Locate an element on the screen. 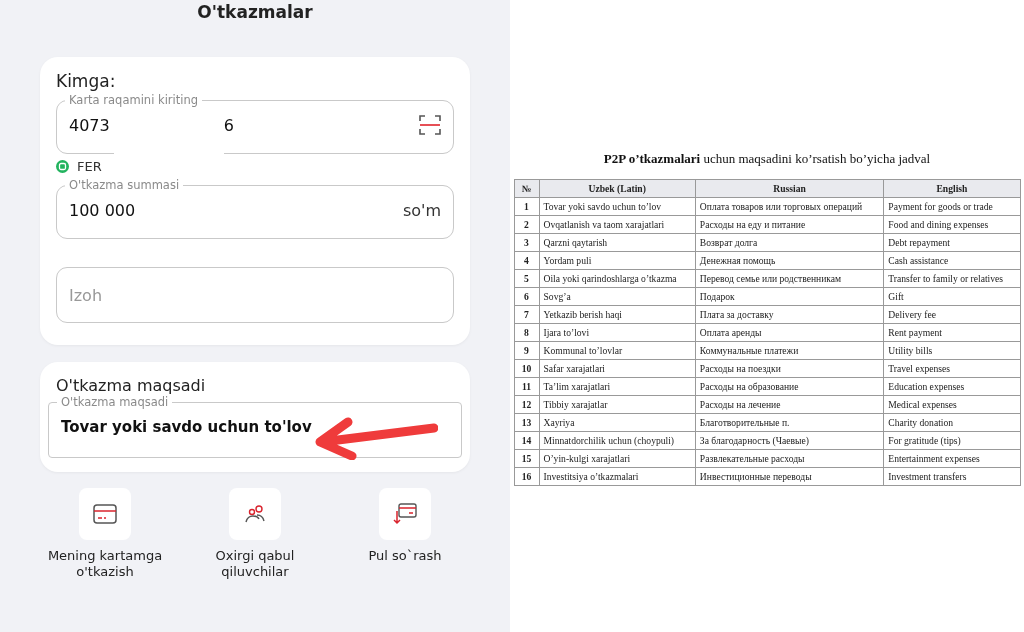 The image size is (1024, 632). table-cell: Yordam puli is located at coordinates (617, 260).